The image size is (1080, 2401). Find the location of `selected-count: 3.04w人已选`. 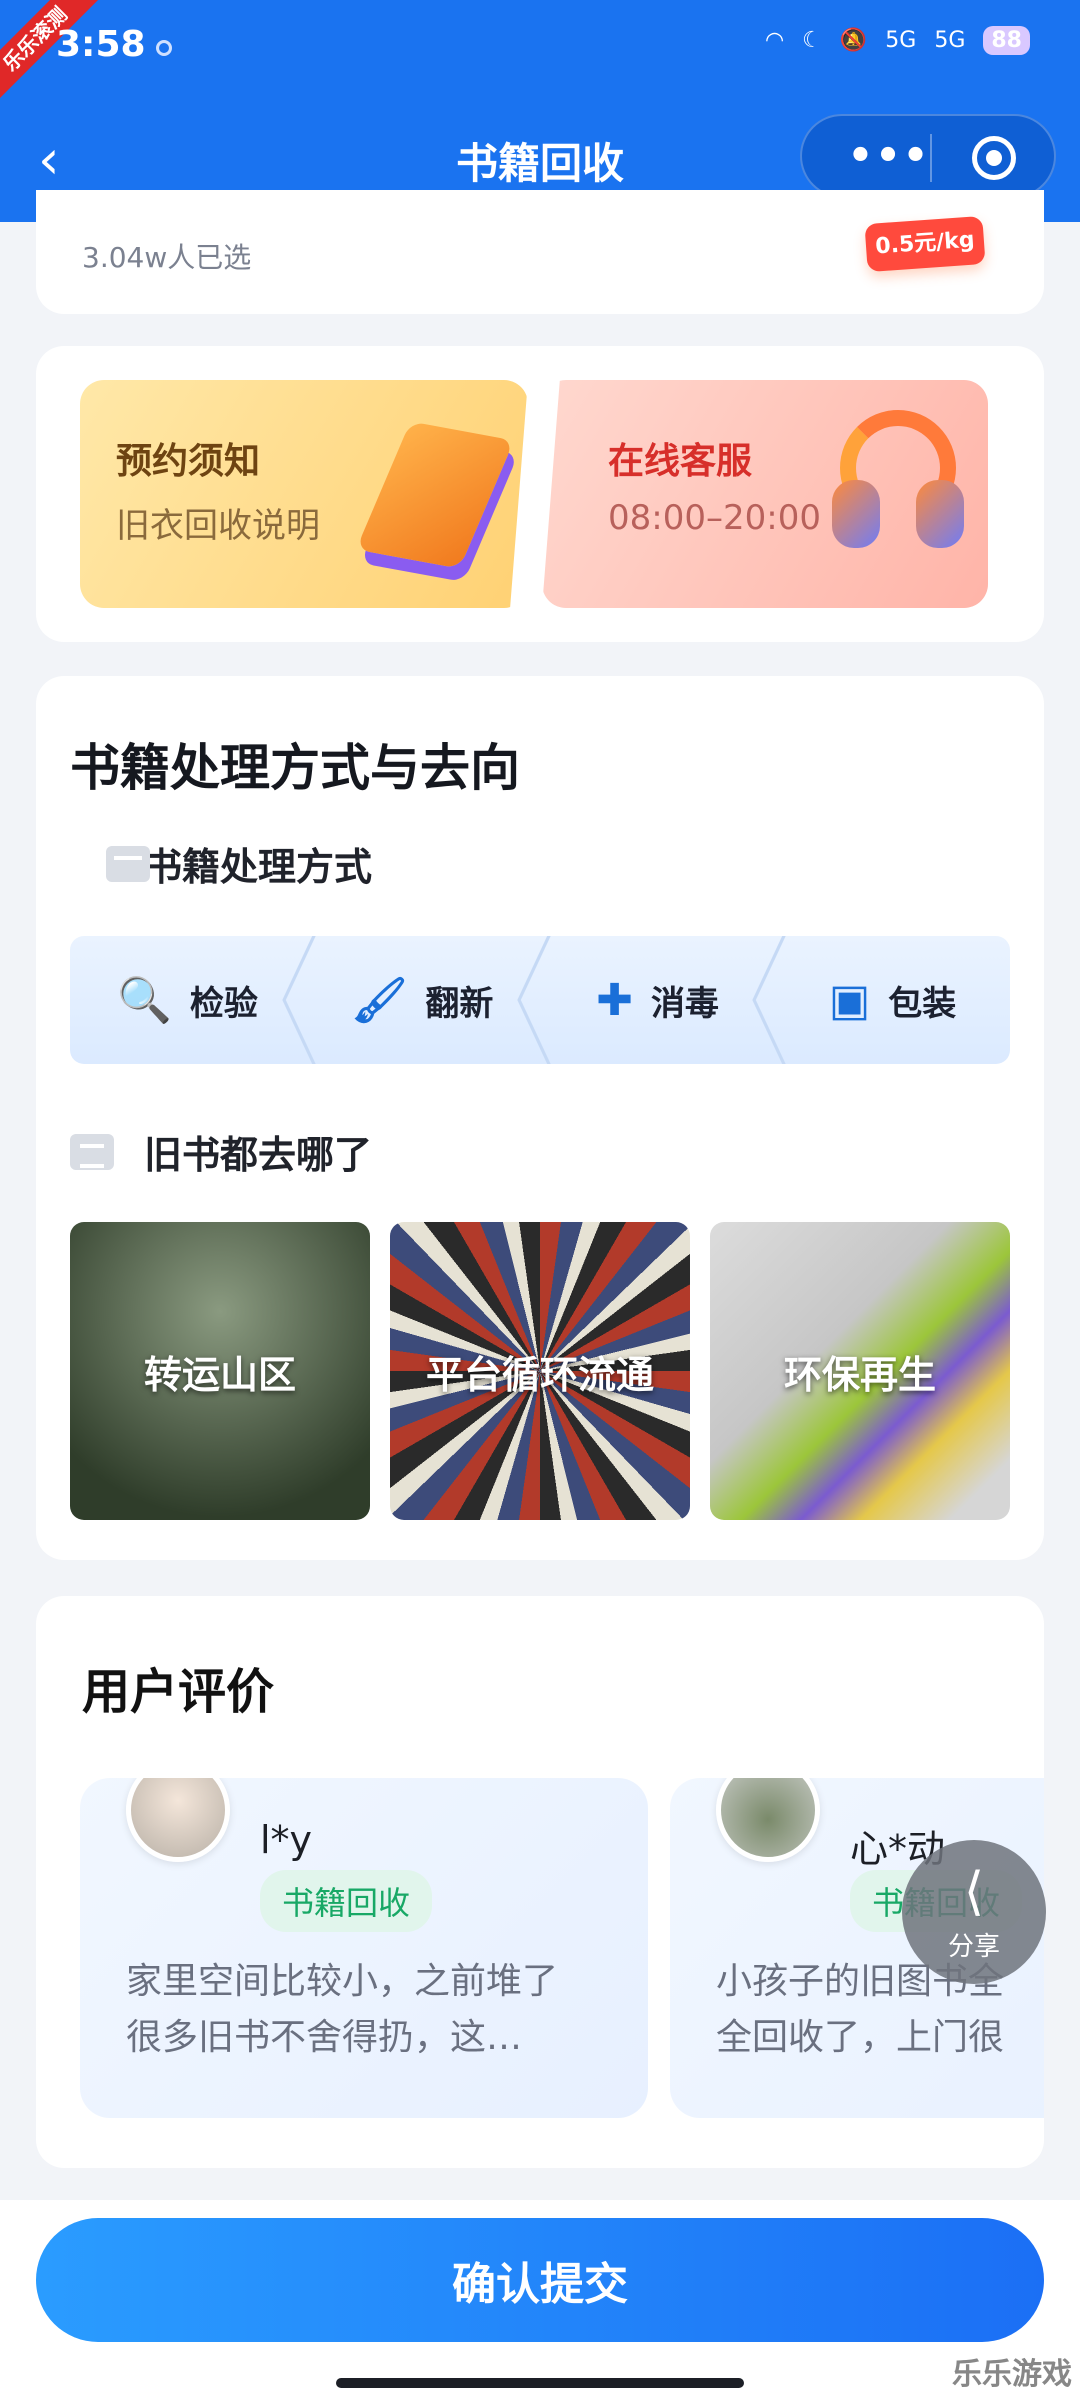

selected-count: 3.04w人已选 is located at coordinates (167, 257).